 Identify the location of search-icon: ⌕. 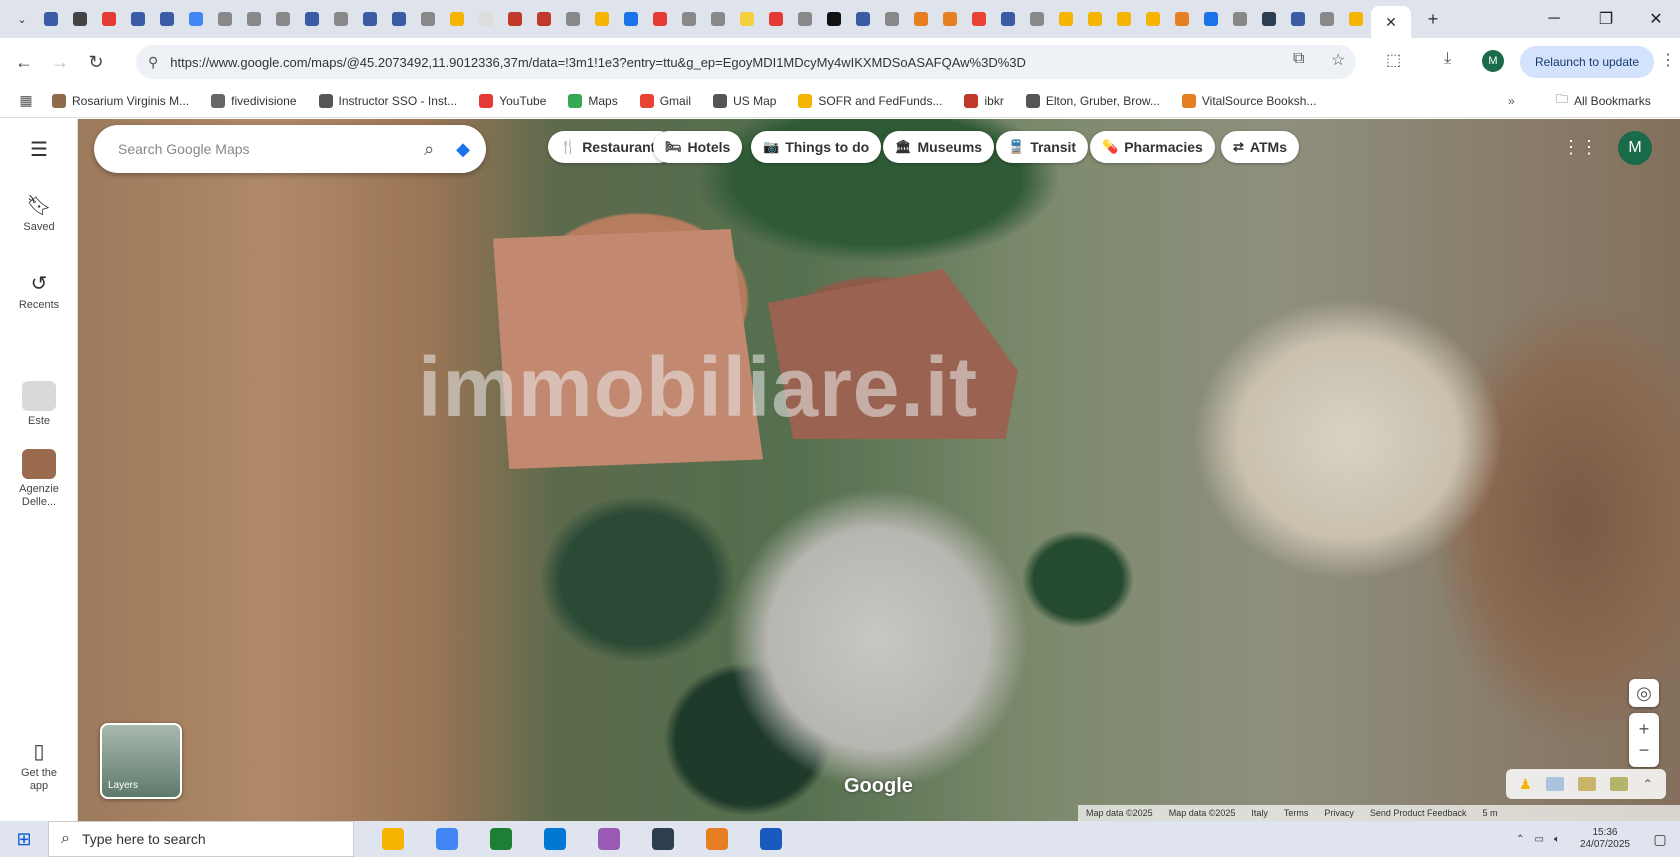
(429, 149).